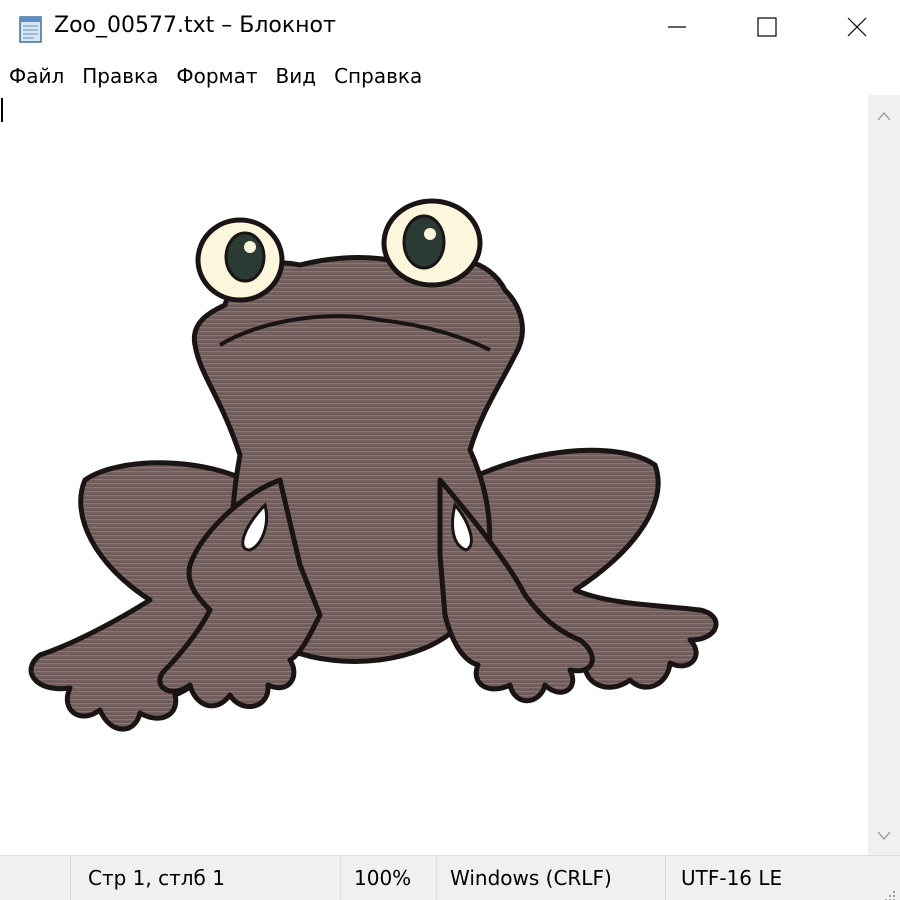 This screenshot has width=900, height=900. What do you see at coordinates (531, 878) in the screenshot?
I see `status-line-endings: Windows (CRLF)` at bounding box center [531, 878].